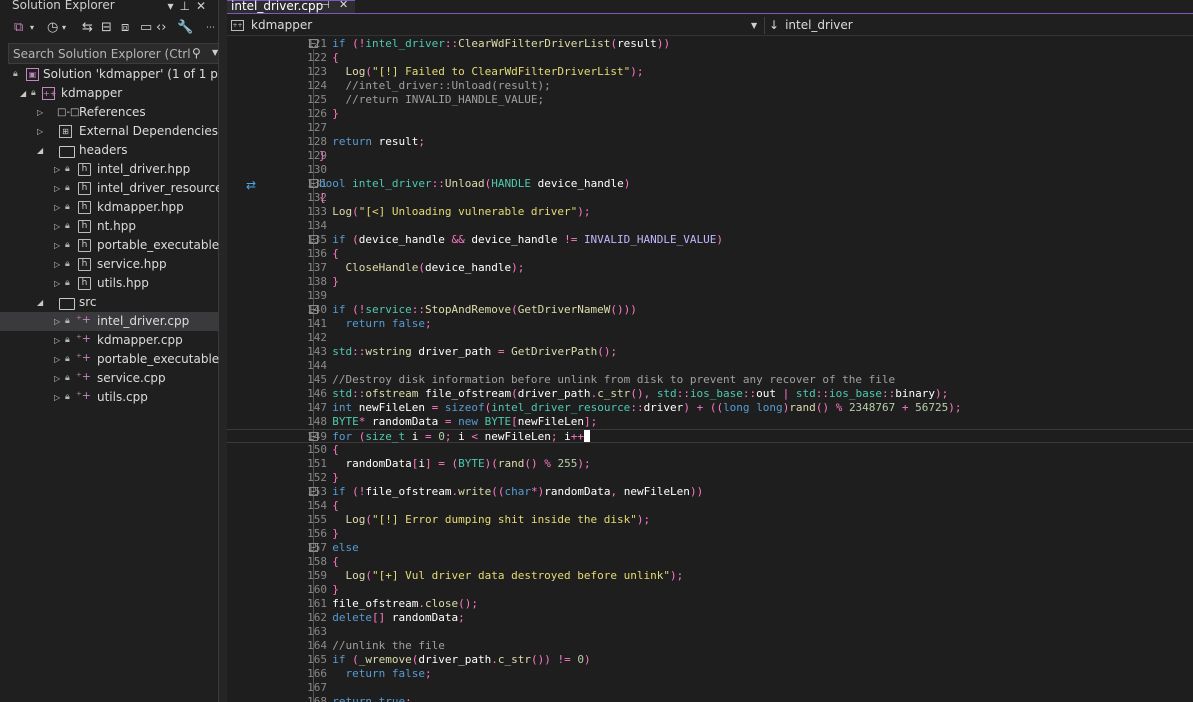 The height and width of the screenshot is (702, 1193). Describe the element at coordinates (109, 131) in the screenshot. I see `tree-item-external-dependencies: ▷ ⊞ External Dependencies` at that location.